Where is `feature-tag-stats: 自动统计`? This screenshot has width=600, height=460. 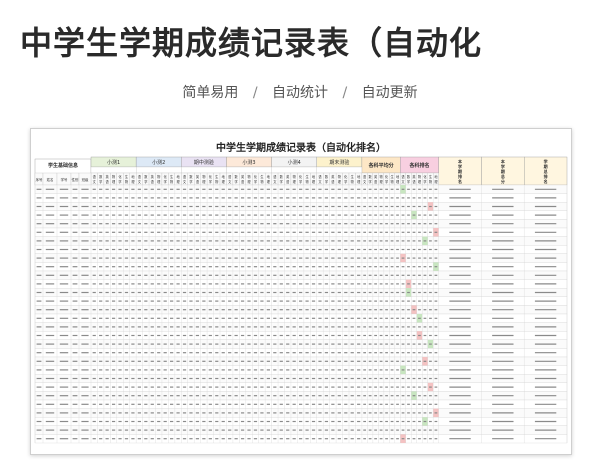
feature-tag-stats: 自动统计 is located at coordinates (300, 93).